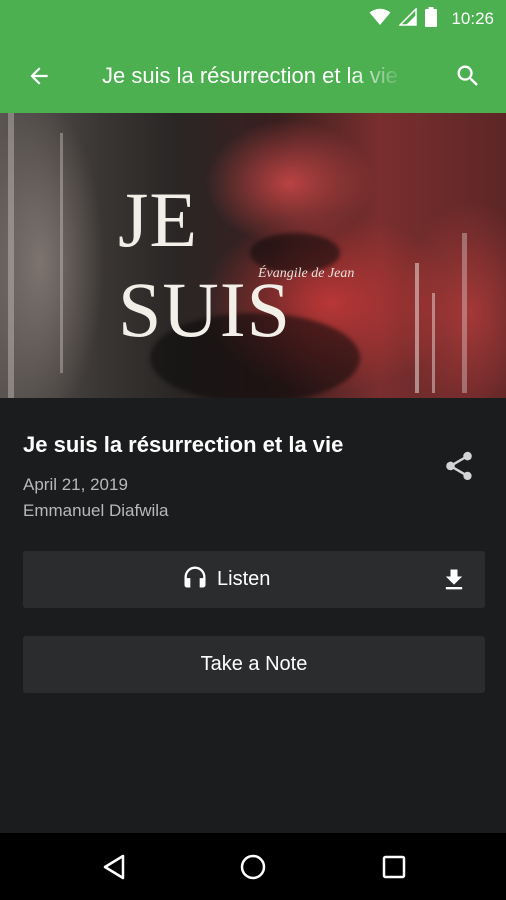 The width and height of the screenshot is (506, 900). I want to click on listen-button: Listen, so click(254, 579).